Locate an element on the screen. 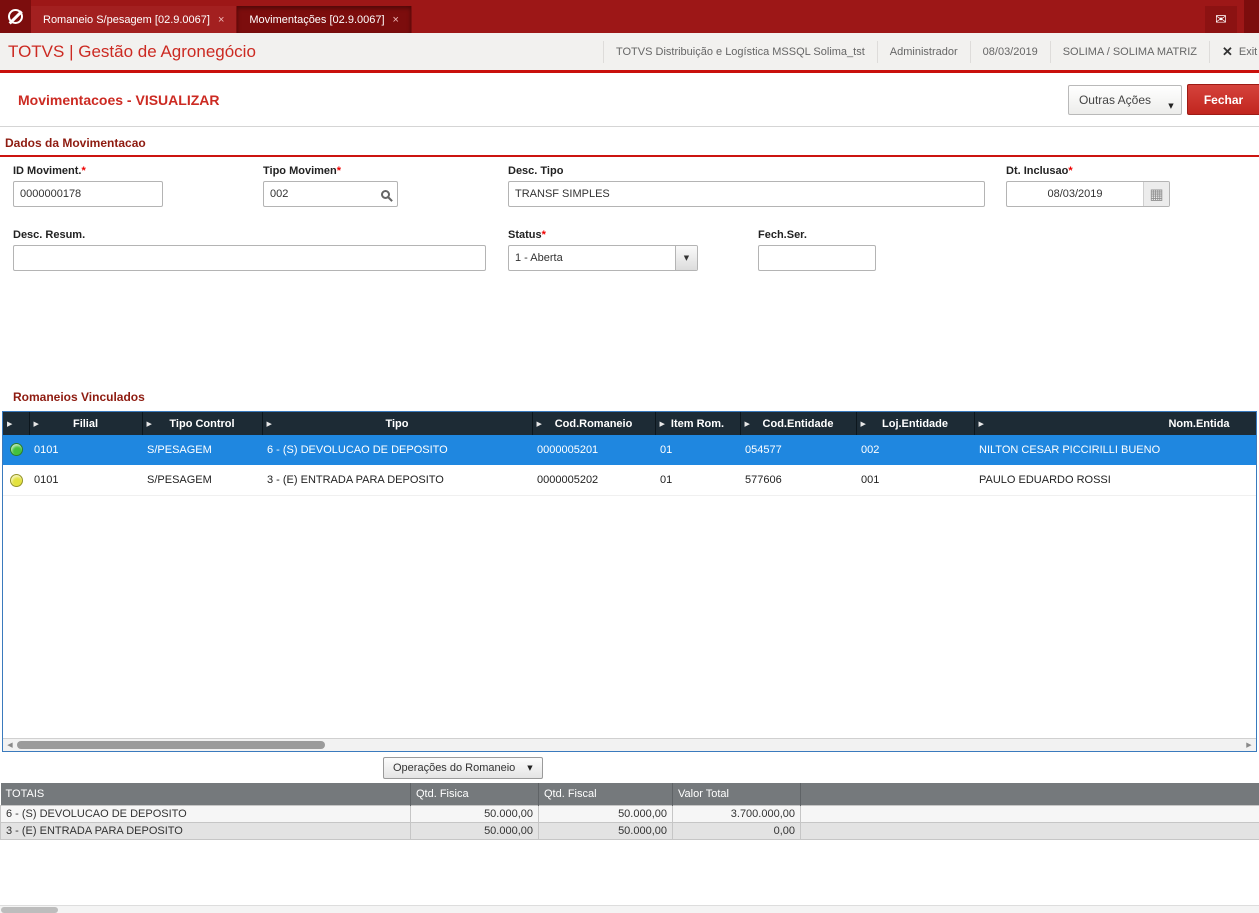  grid-cell: 054577 is located at coordinates (763, 449).